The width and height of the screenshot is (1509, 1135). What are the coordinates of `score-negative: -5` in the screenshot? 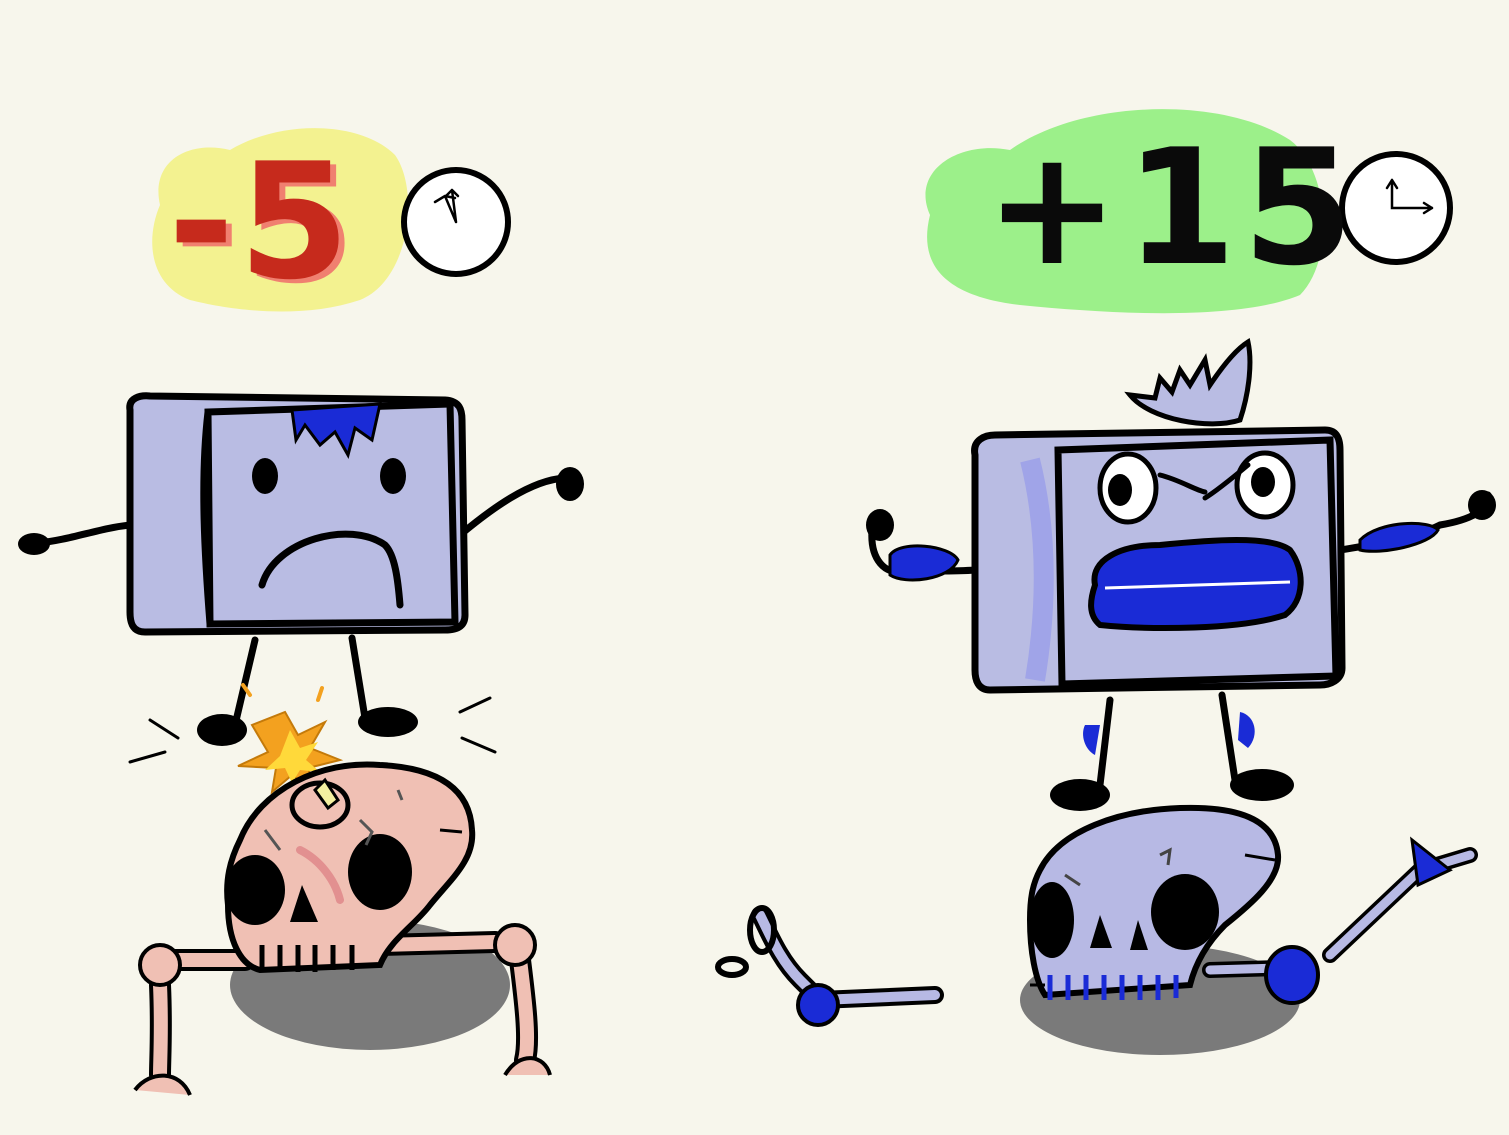 It's located at (261, 221).